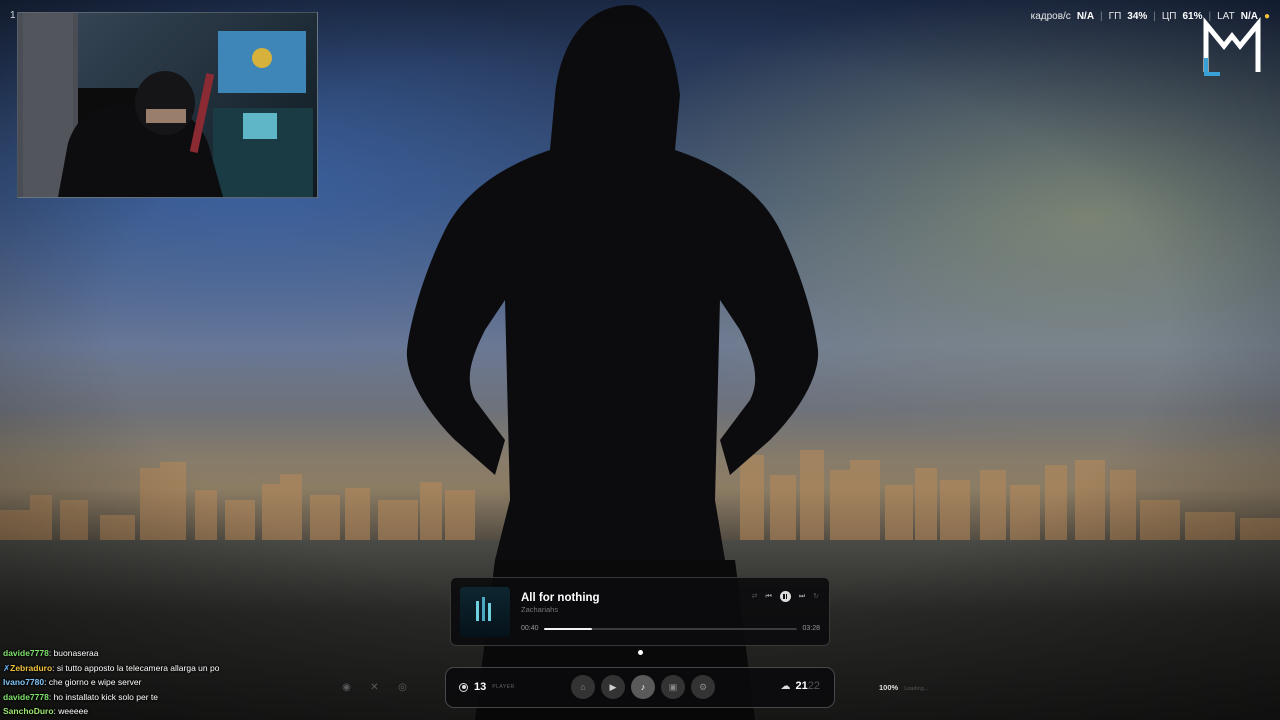 This screenshot has width=1280, height=720. I want to click on home-icon: ⌂, so click(583, 686).